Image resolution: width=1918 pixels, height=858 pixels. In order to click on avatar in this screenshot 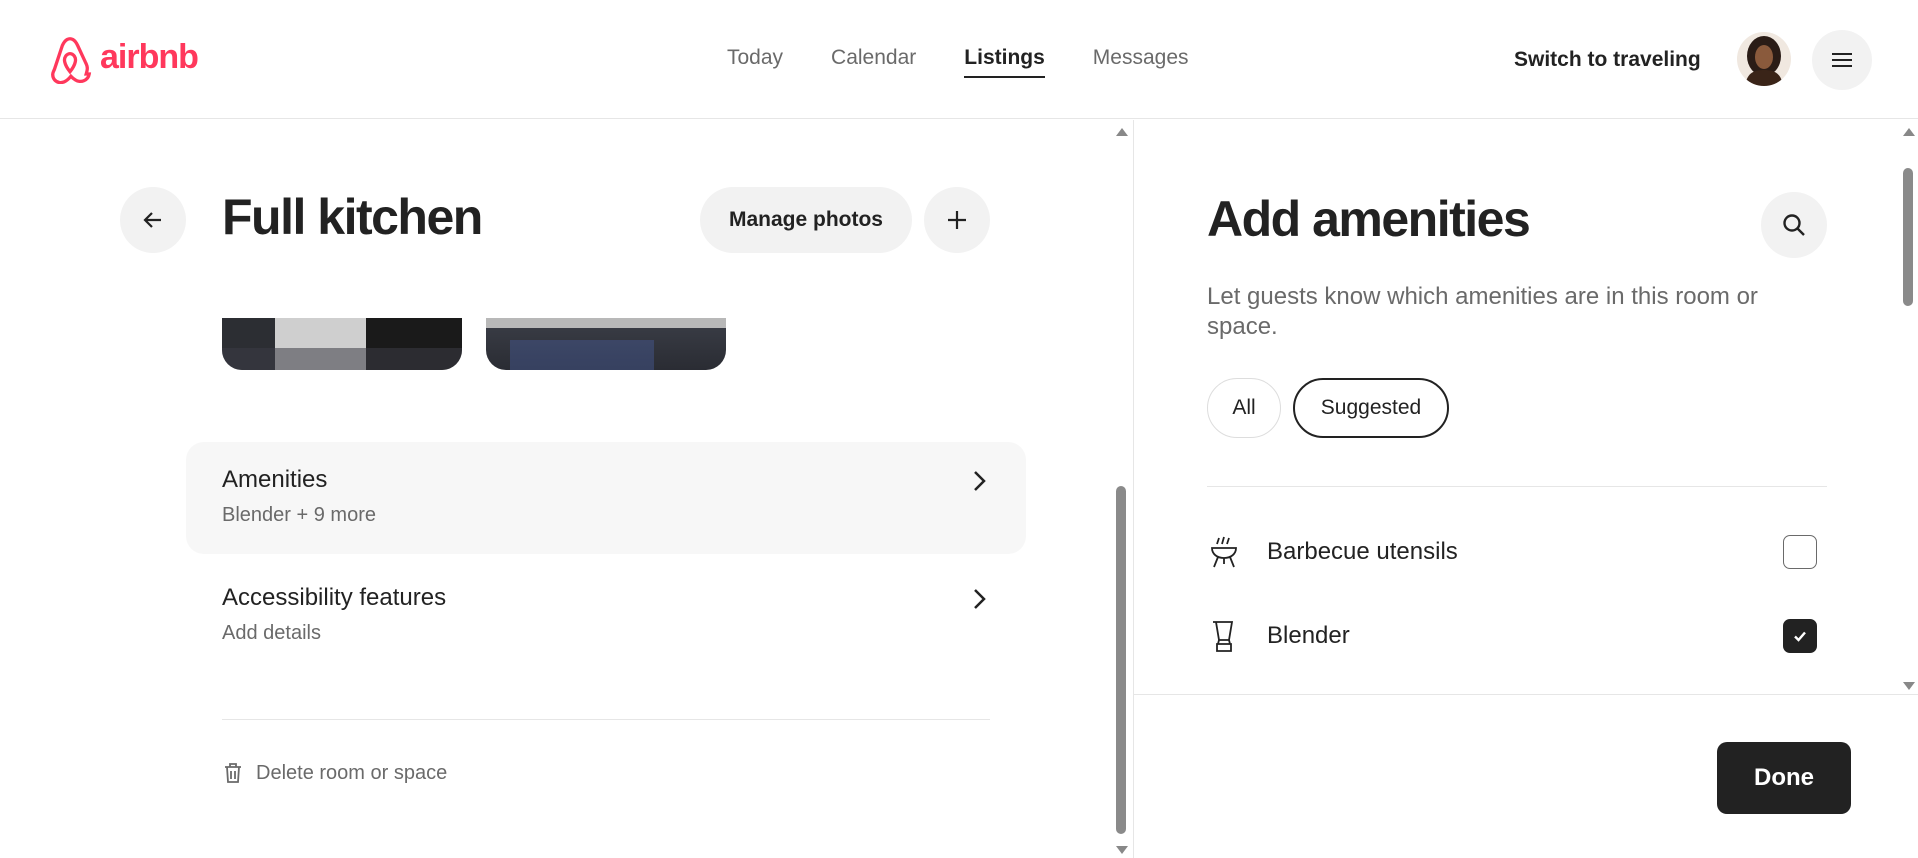, I will do `click(1764, 59)`.